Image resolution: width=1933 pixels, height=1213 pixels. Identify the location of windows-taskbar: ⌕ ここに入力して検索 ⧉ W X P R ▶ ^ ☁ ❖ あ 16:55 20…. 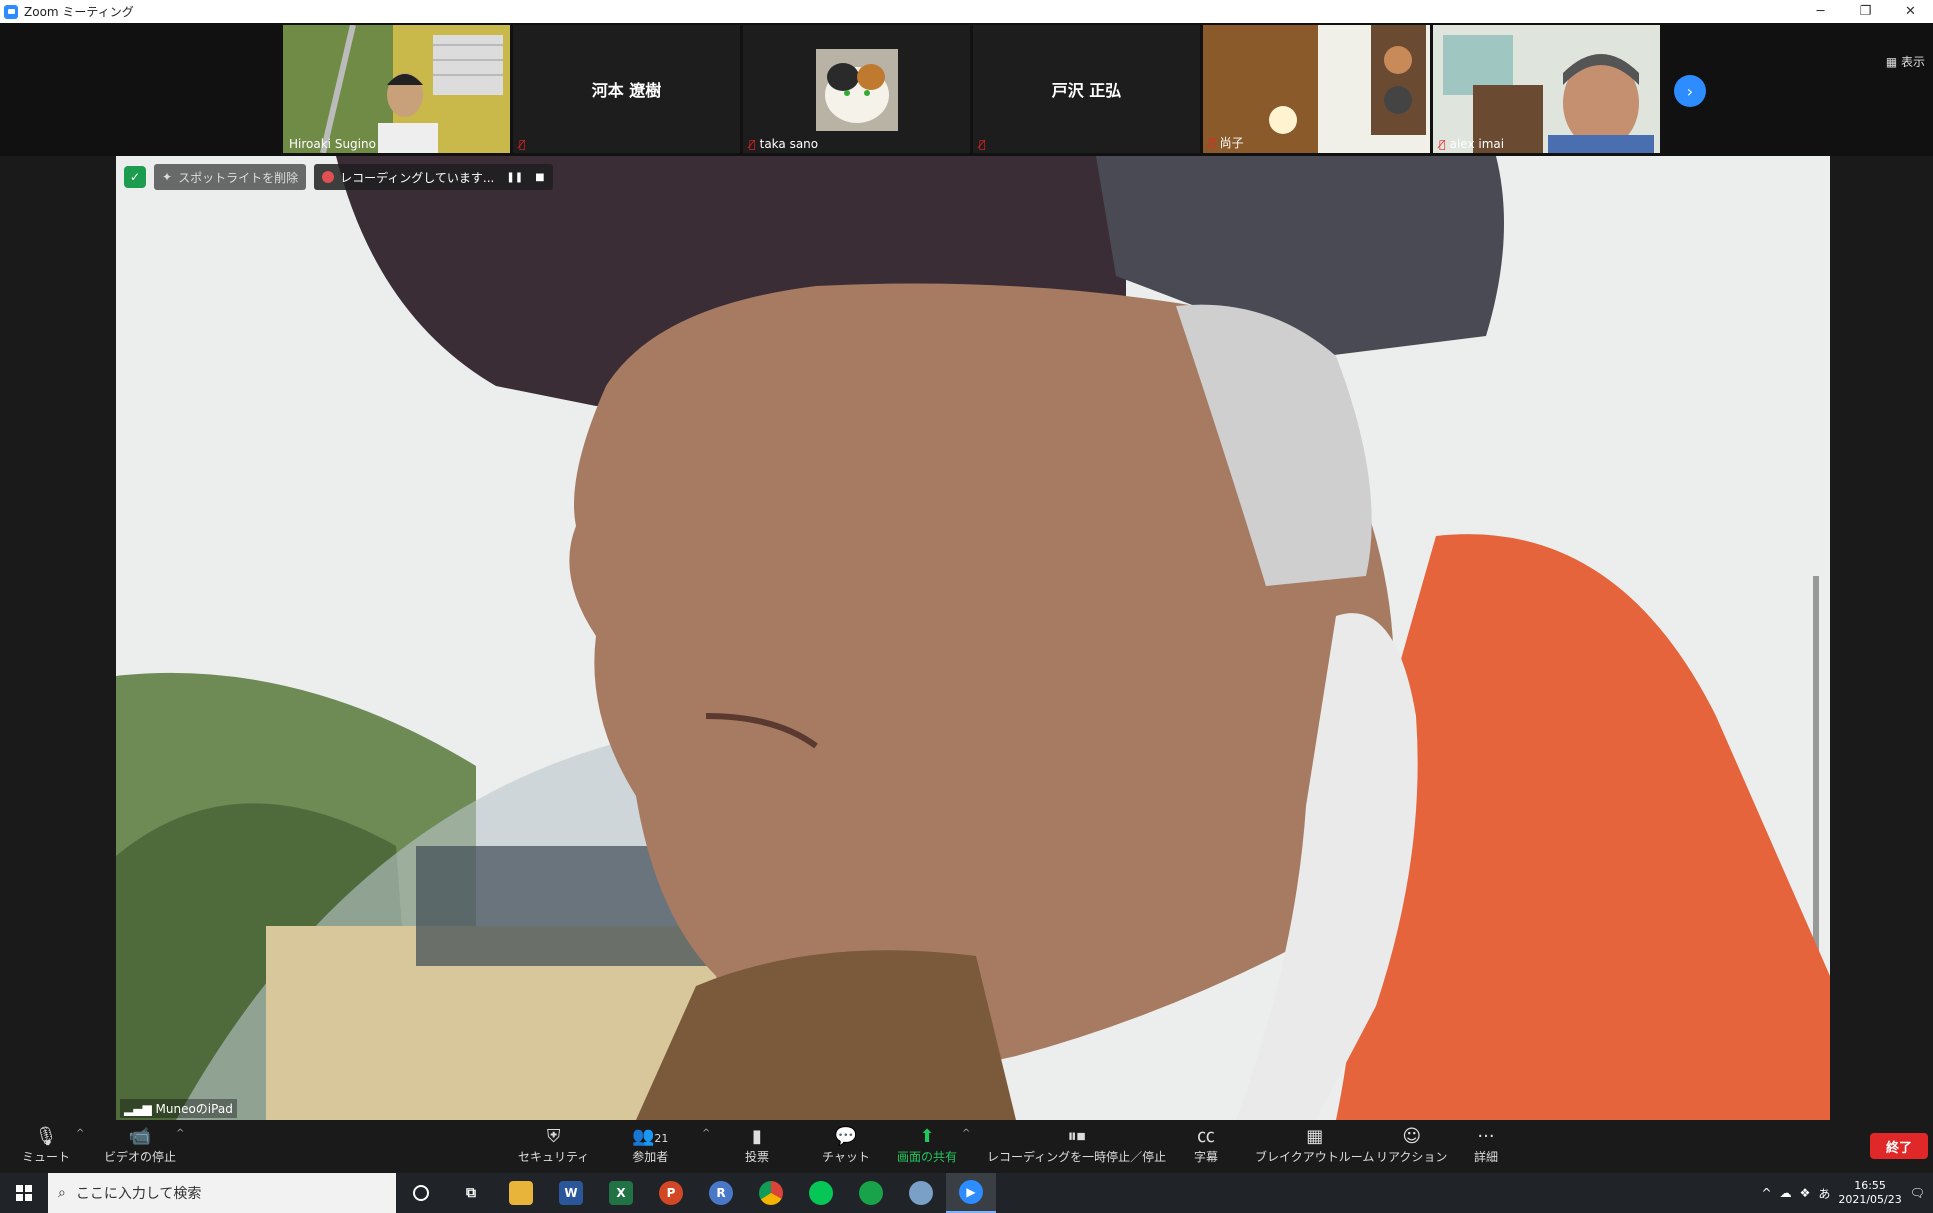
(966, 1193).